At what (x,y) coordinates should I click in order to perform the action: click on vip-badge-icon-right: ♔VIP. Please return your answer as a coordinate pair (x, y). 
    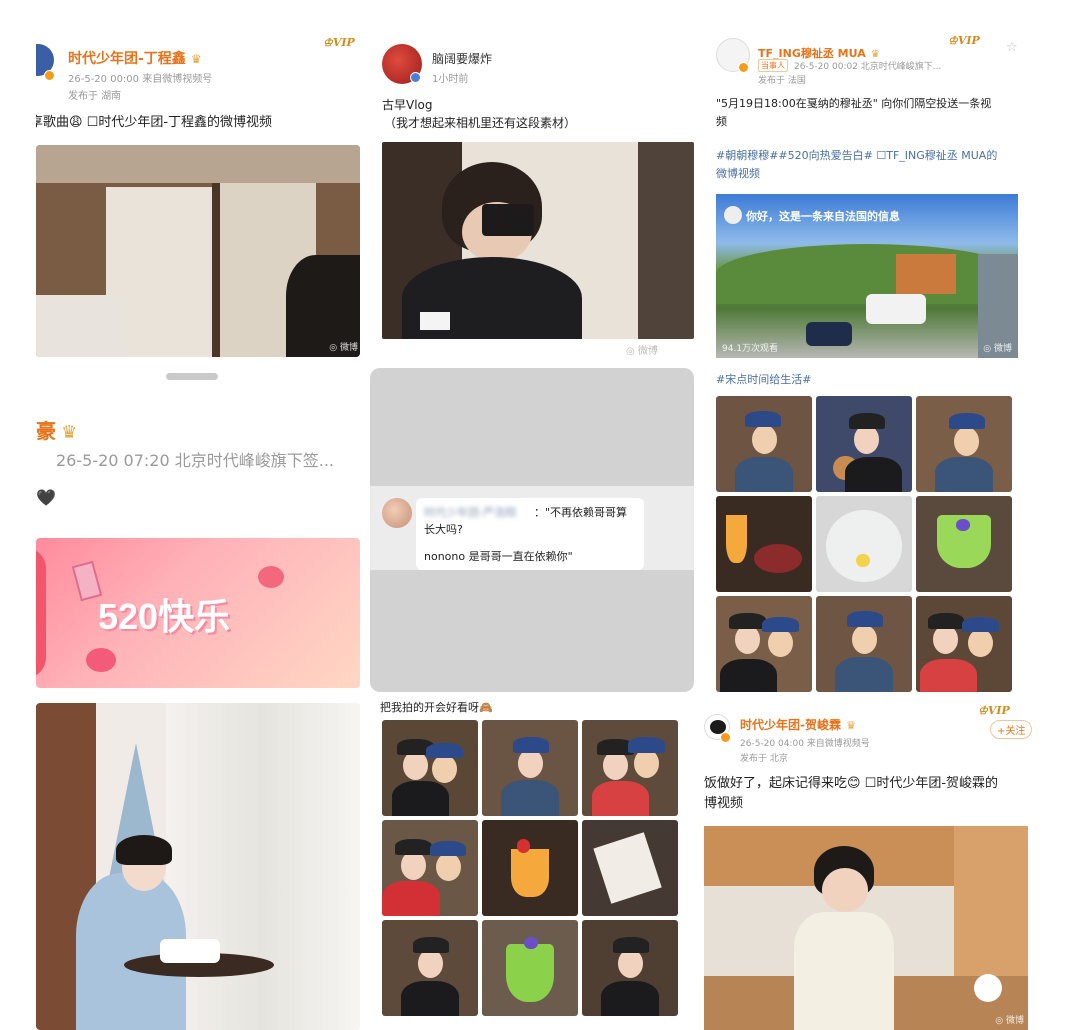
    Looking at the image, I should click on (964, 40).